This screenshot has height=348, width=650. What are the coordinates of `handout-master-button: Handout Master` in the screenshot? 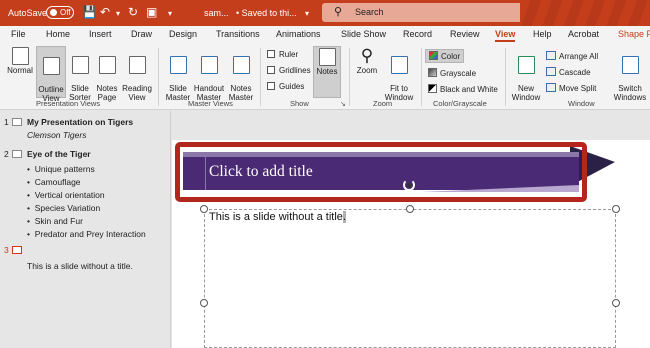 It's located at (209, 74).